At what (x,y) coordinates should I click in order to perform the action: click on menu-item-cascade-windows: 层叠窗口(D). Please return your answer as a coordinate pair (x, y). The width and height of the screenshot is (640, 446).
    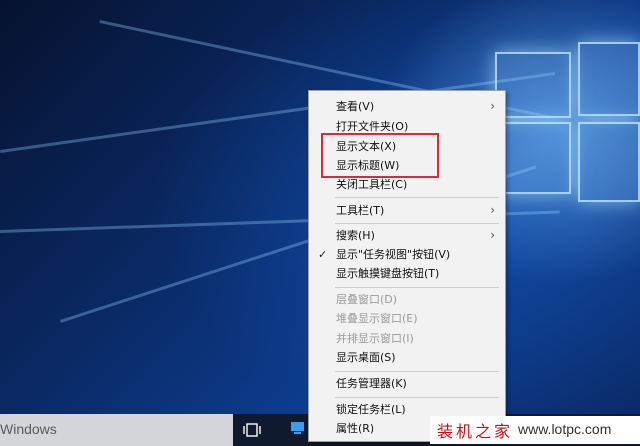
    Looking at the image, I should click on (407, 299).